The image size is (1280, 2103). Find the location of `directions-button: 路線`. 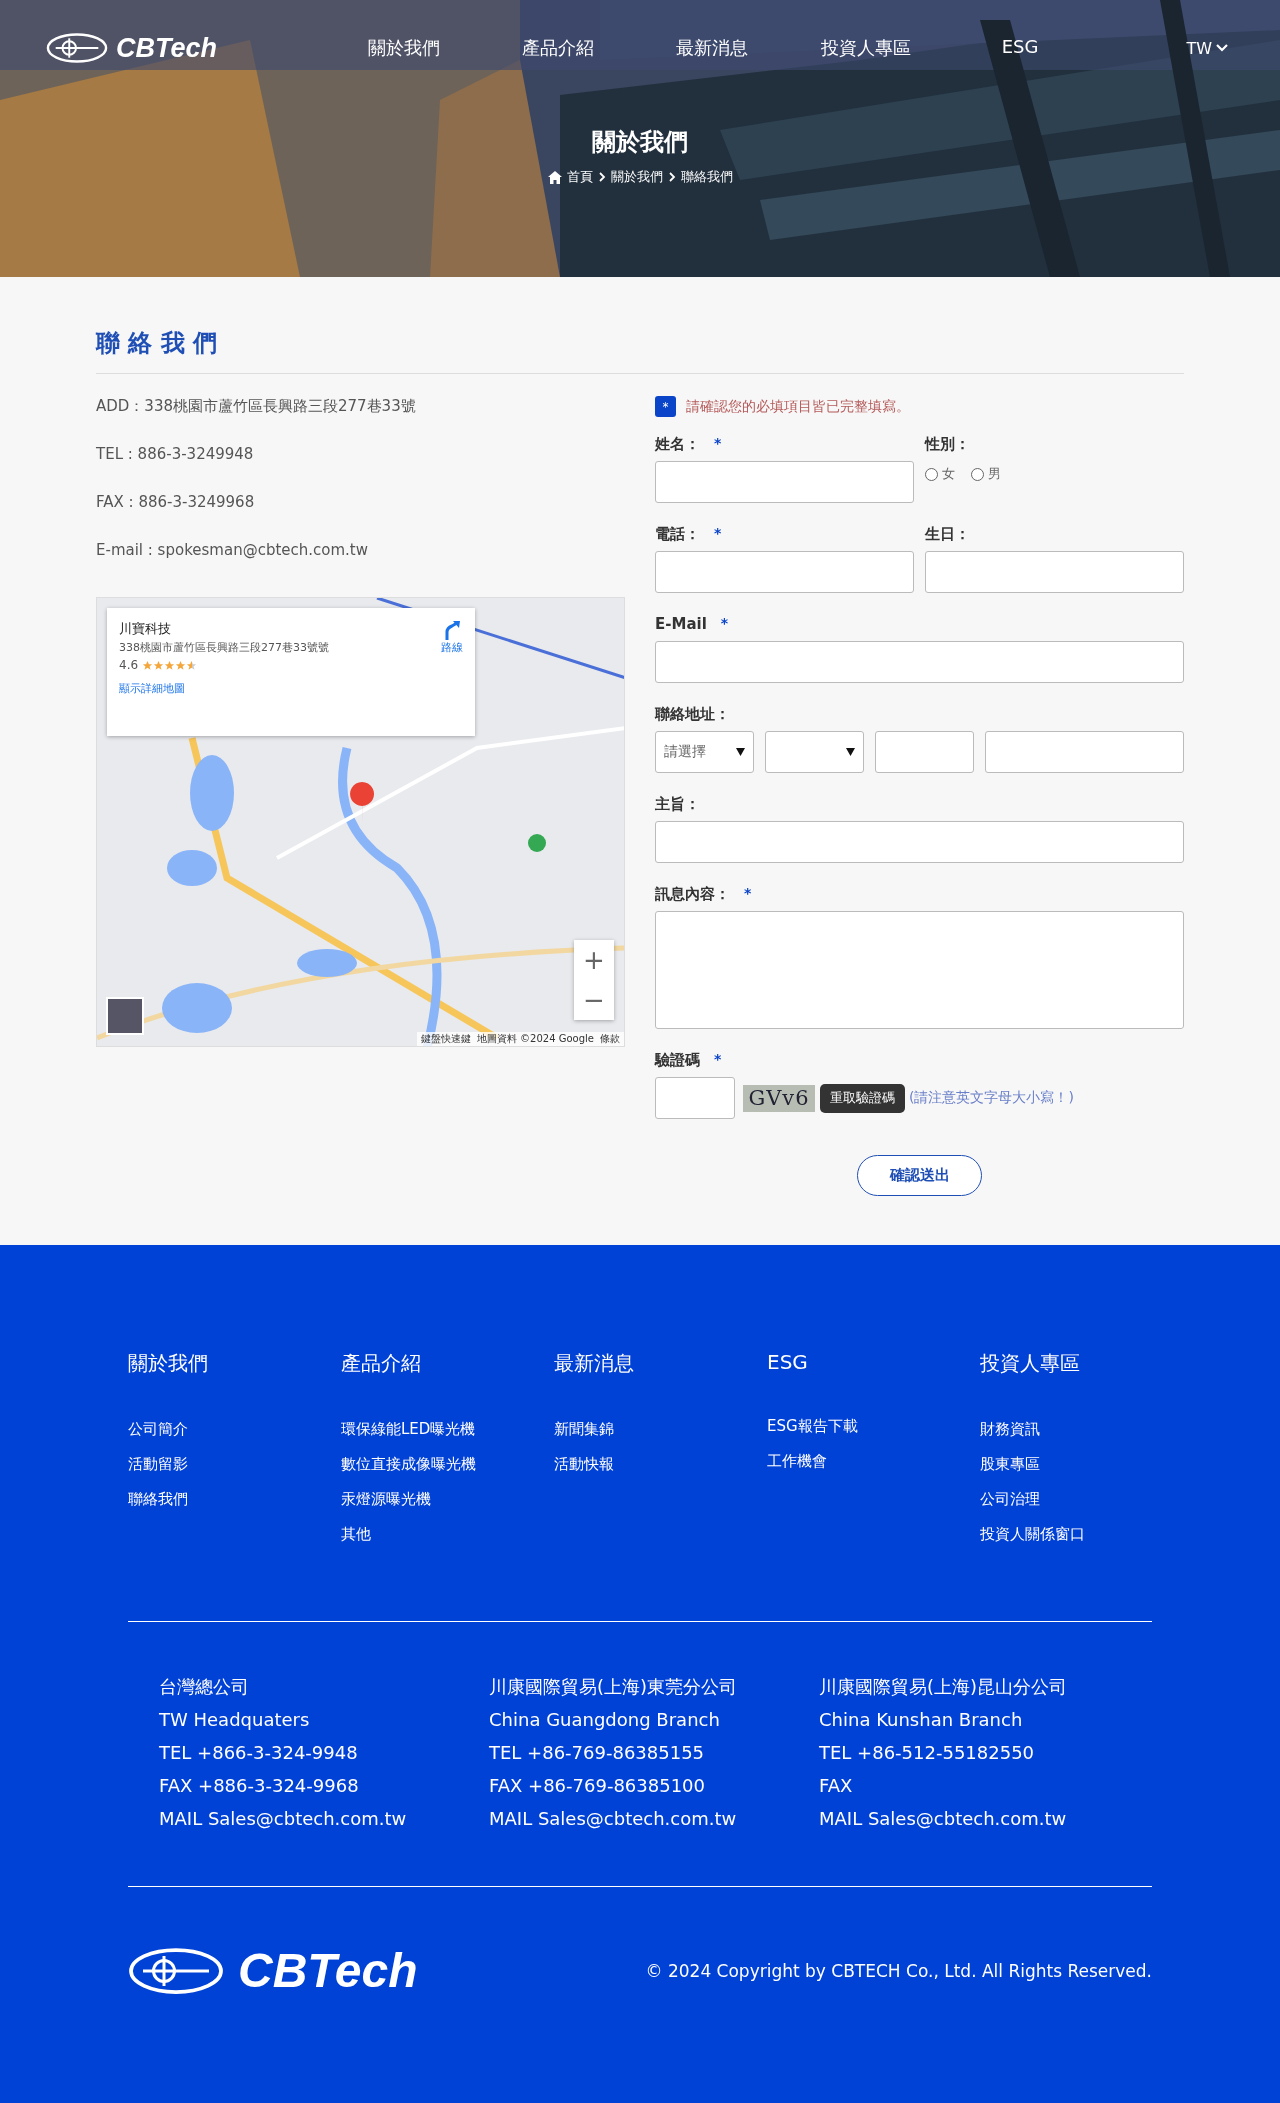

directions-button: 路線 is located at coordinates (452, 643).